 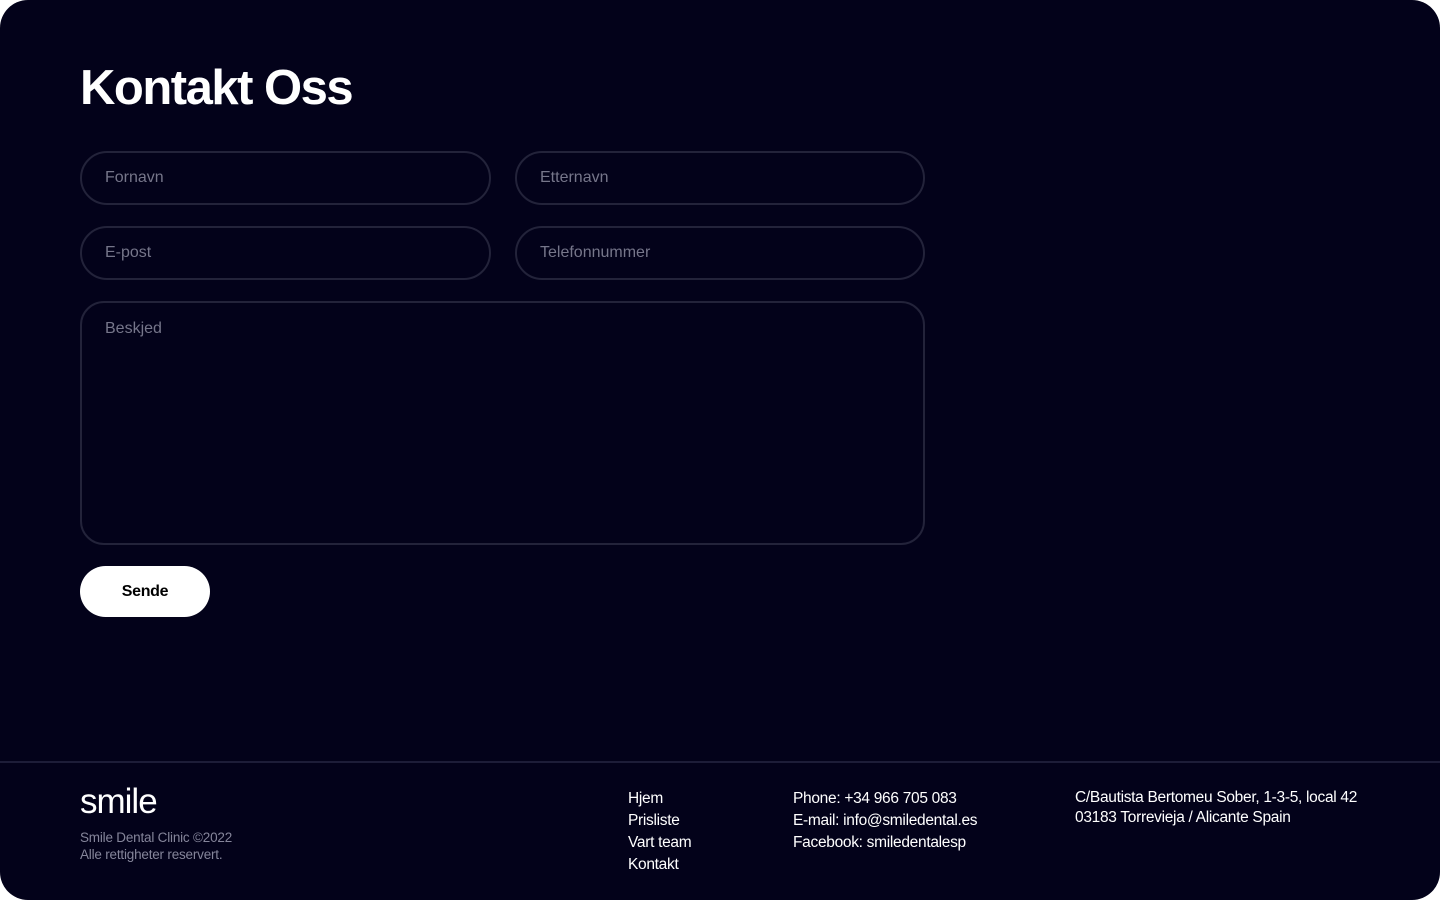 I want to click on footer-nav: Hjem Prisliste Vart team Kontakt, so click(x=660, y=832).